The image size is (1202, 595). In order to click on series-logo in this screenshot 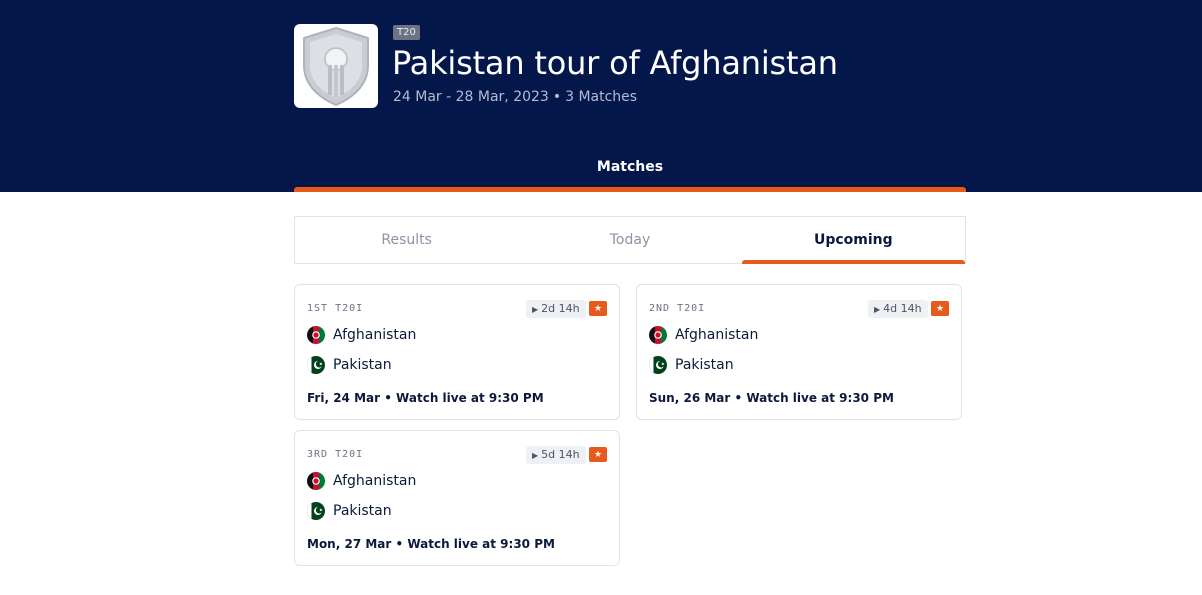, I will do `click(336, 66)`.